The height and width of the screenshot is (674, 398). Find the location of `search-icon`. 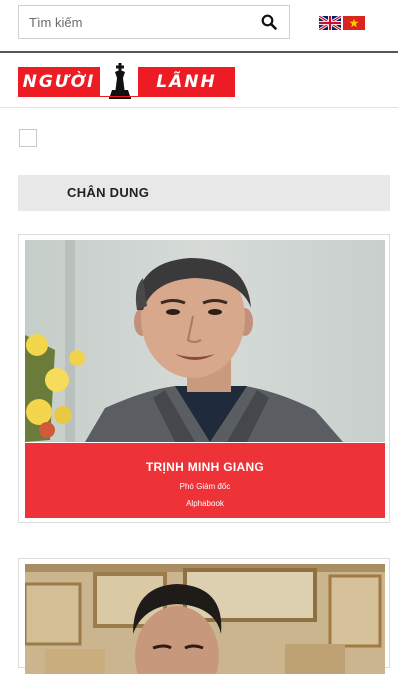

search-icon is located at coordinates (269, 22).